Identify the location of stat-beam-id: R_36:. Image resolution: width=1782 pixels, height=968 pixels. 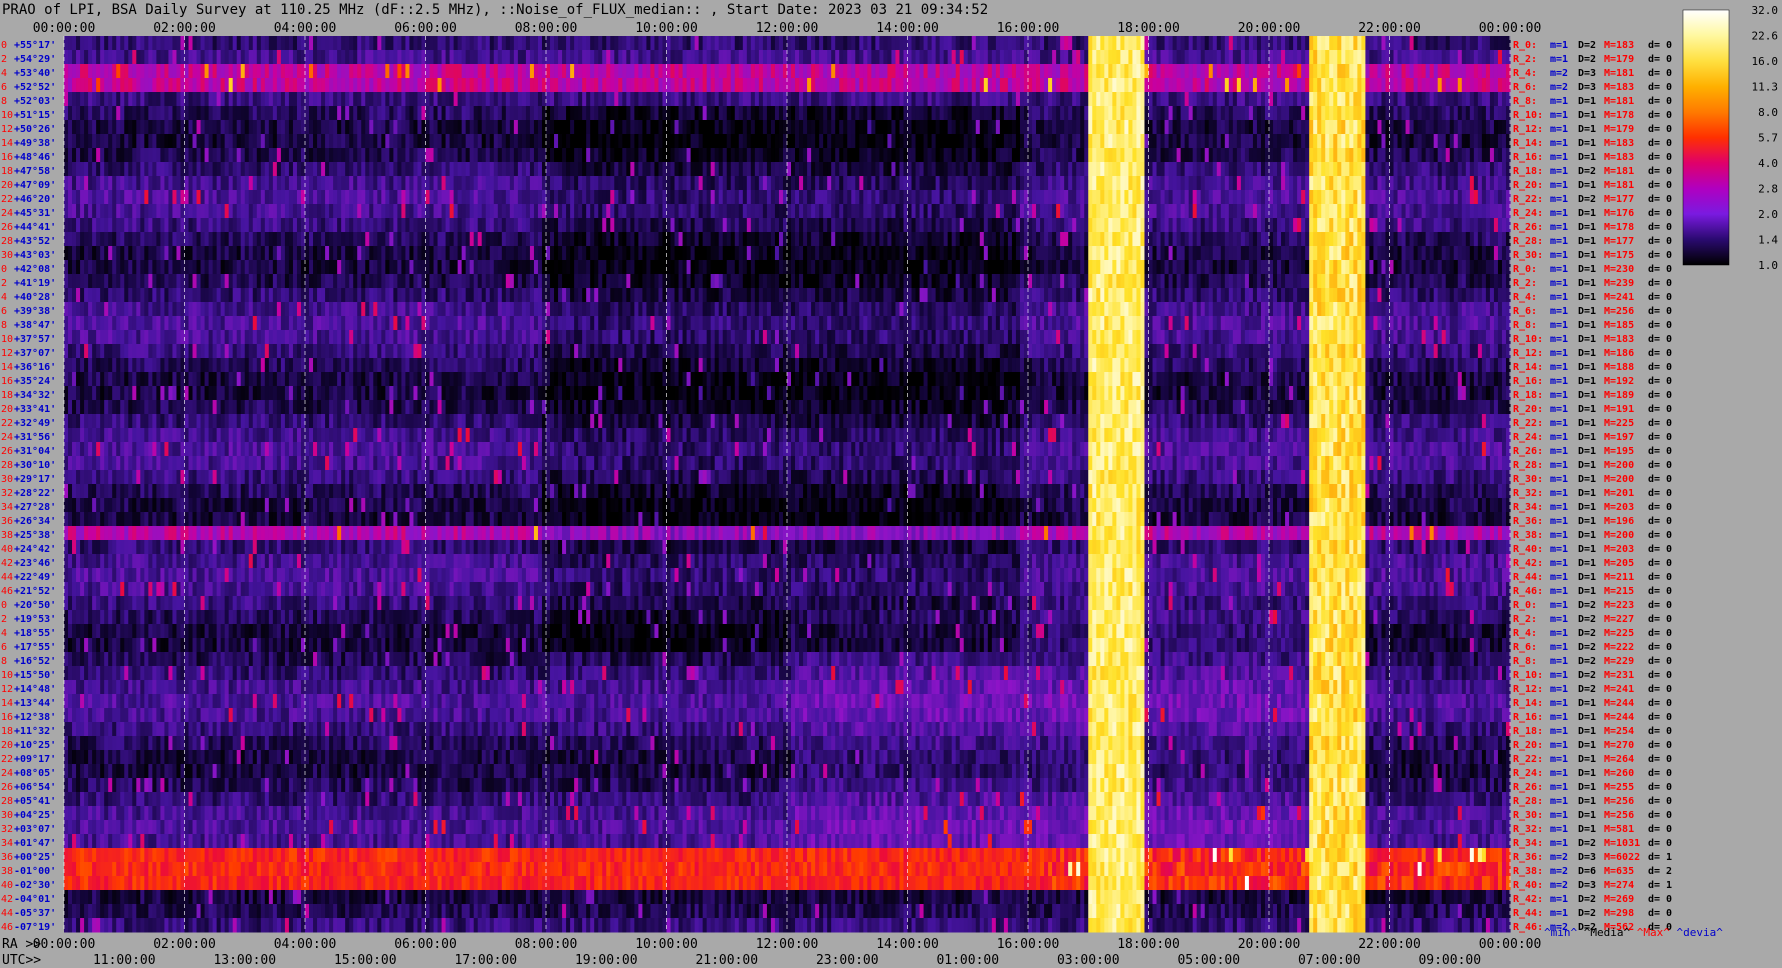
(1528, 521).